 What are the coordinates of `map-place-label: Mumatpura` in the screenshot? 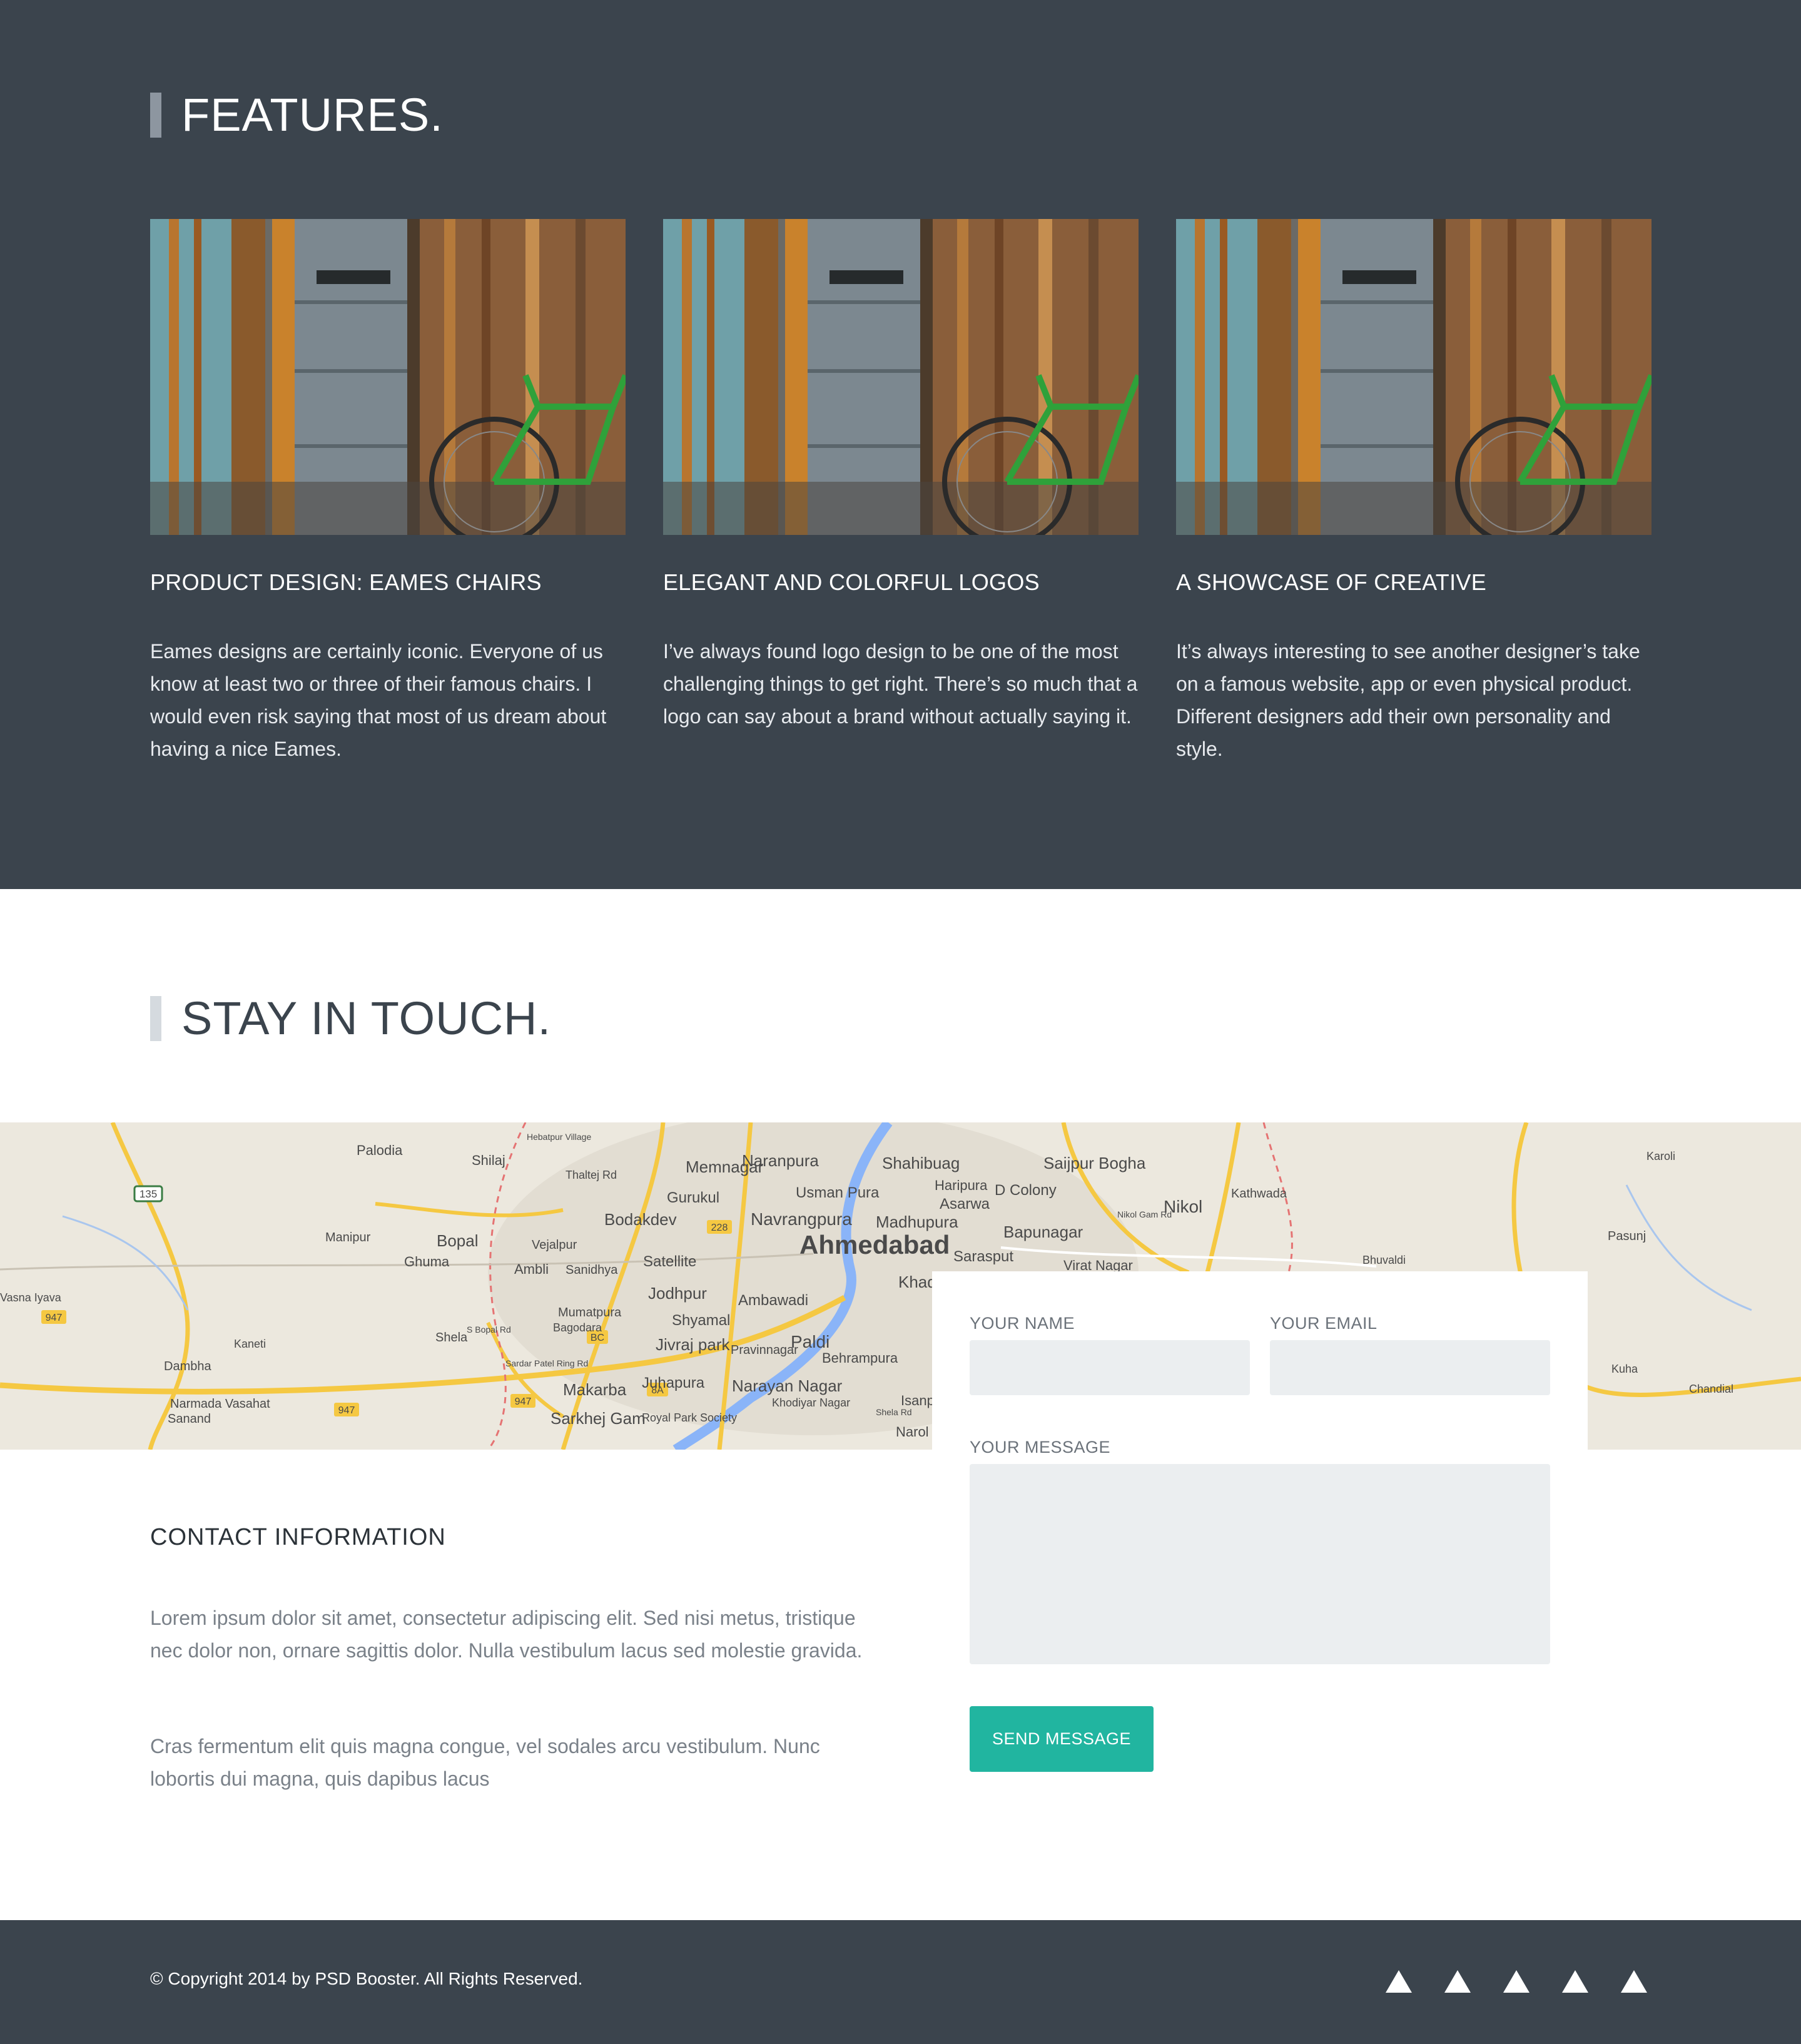 It's located at (590, 1312).